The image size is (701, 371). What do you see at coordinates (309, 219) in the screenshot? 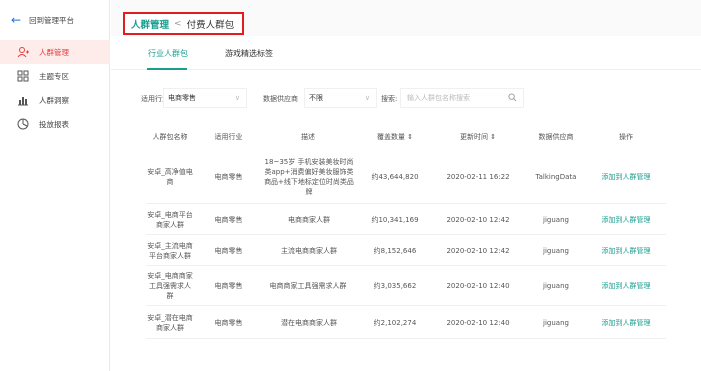
I see `row-description: 电商商家人群` at bounding box center [309, 219].